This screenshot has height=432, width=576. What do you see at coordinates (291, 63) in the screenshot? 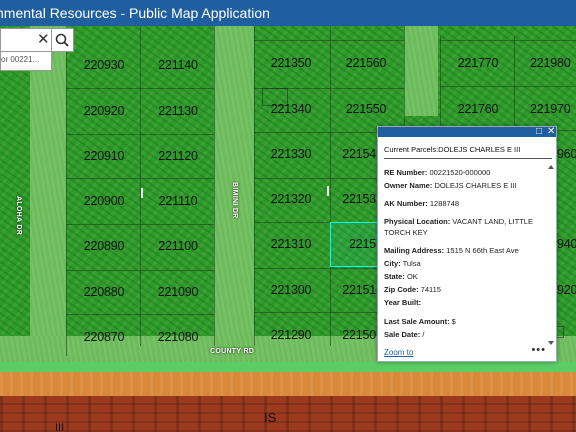
I see `parcel-label: 221350` at bounding box center [291, 63].